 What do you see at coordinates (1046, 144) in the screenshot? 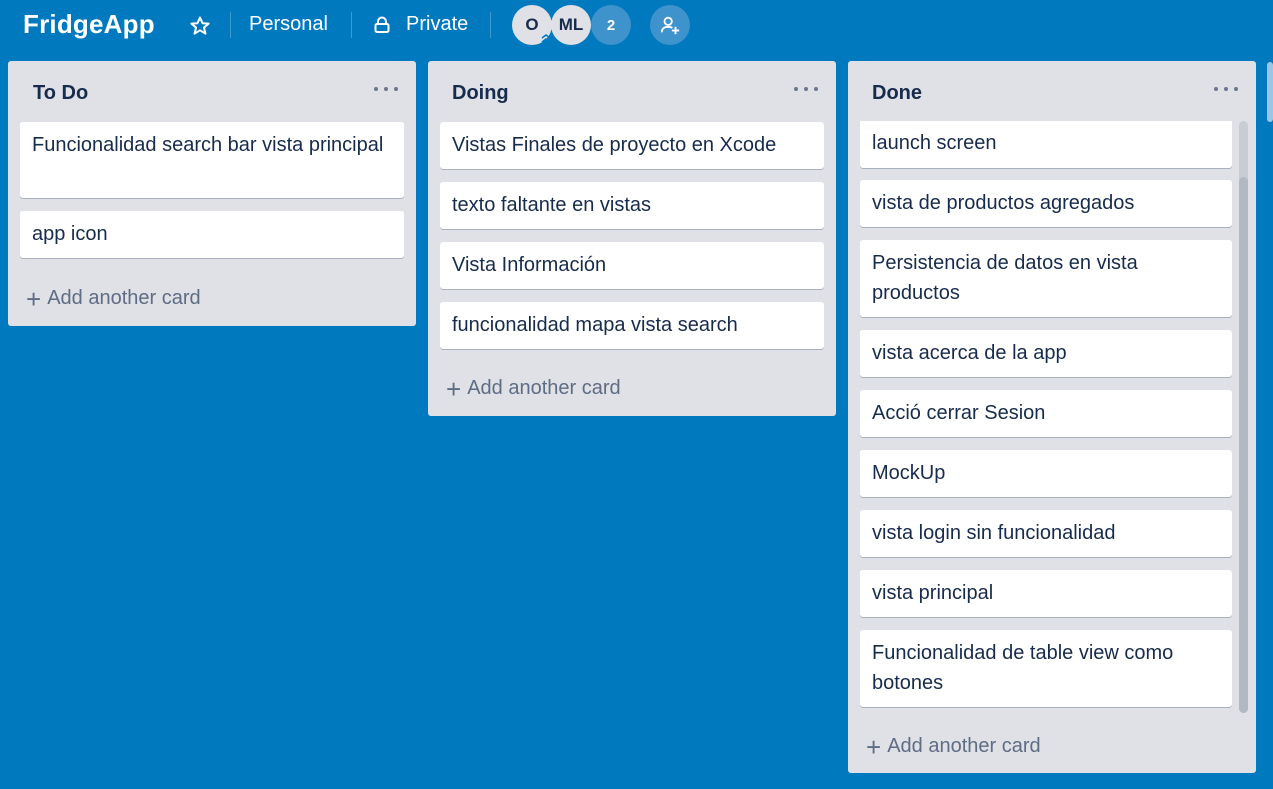
I see `card: launch screen` at bounding box center [1046, 144].